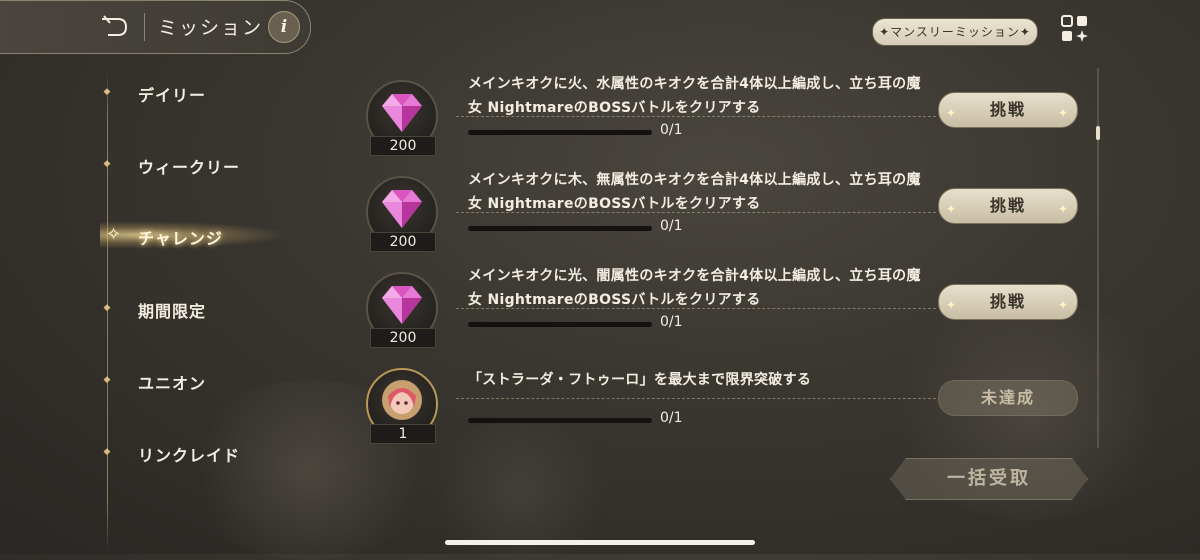  Describe the element at coordinates (1098, 258) in the screenshot. I see `scrollbar-track` at that location.